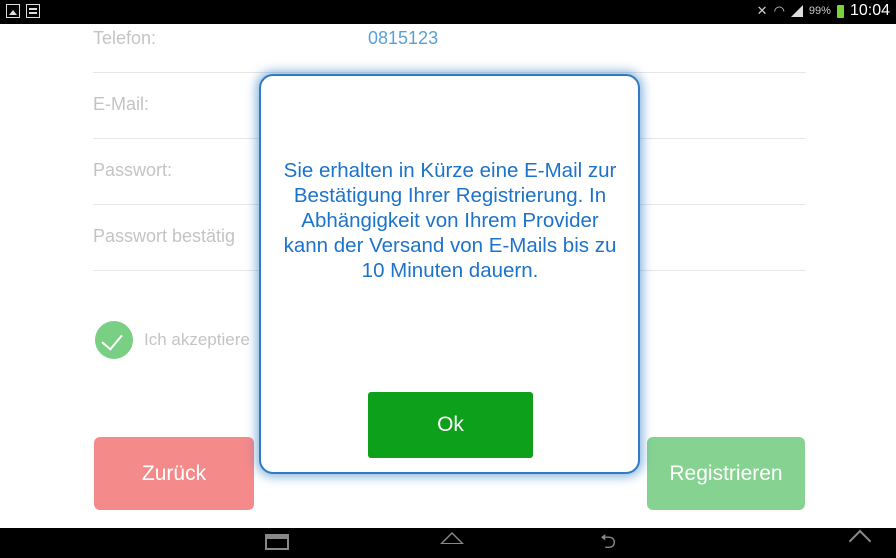  Describe the element at coordinates (33, 11) in the screenshot. I see `calendar-icon` at that location.